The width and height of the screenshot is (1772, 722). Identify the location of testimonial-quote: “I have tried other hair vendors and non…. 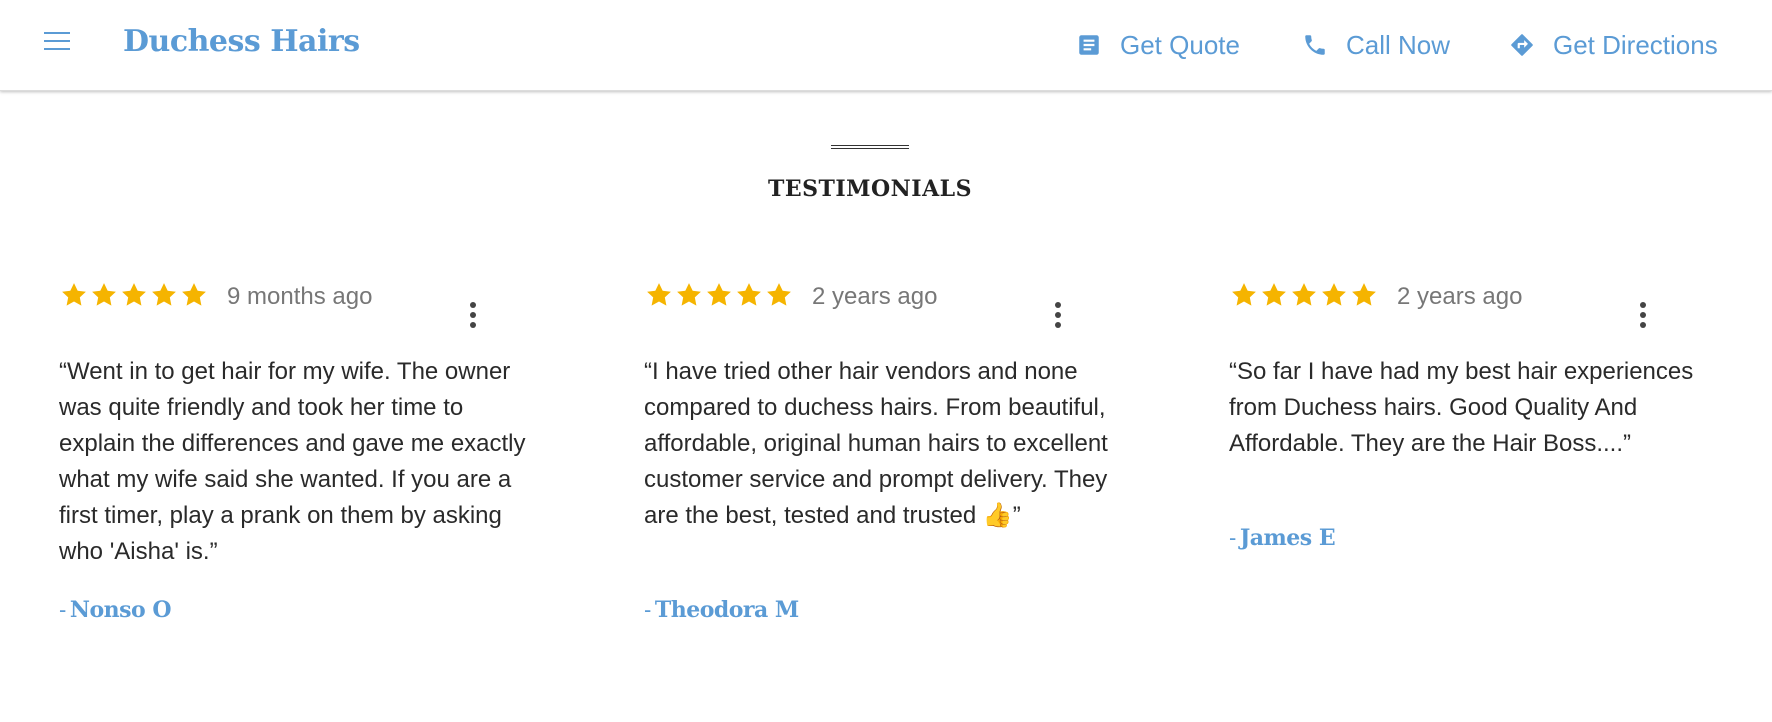
(876, 443).